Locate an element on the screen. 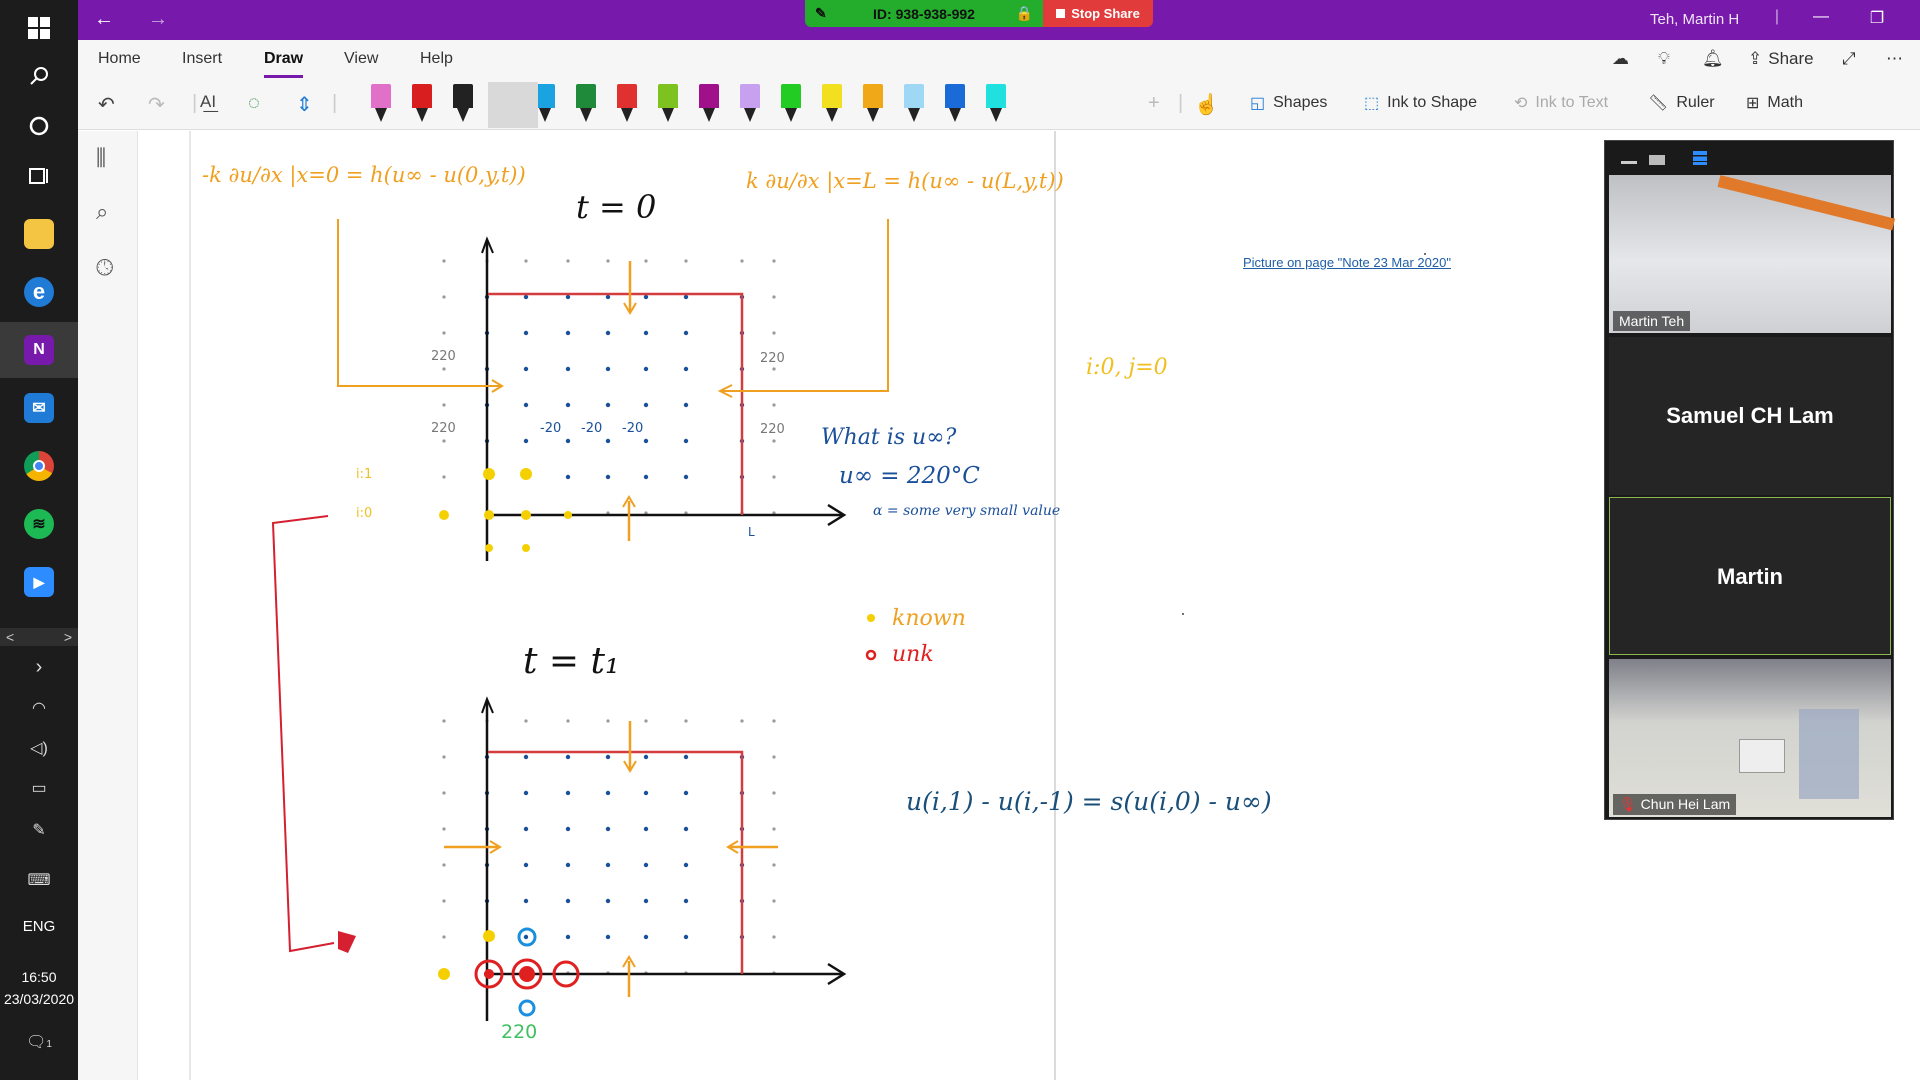  scroll-right-icon: > is located at coordinates (68, 637).